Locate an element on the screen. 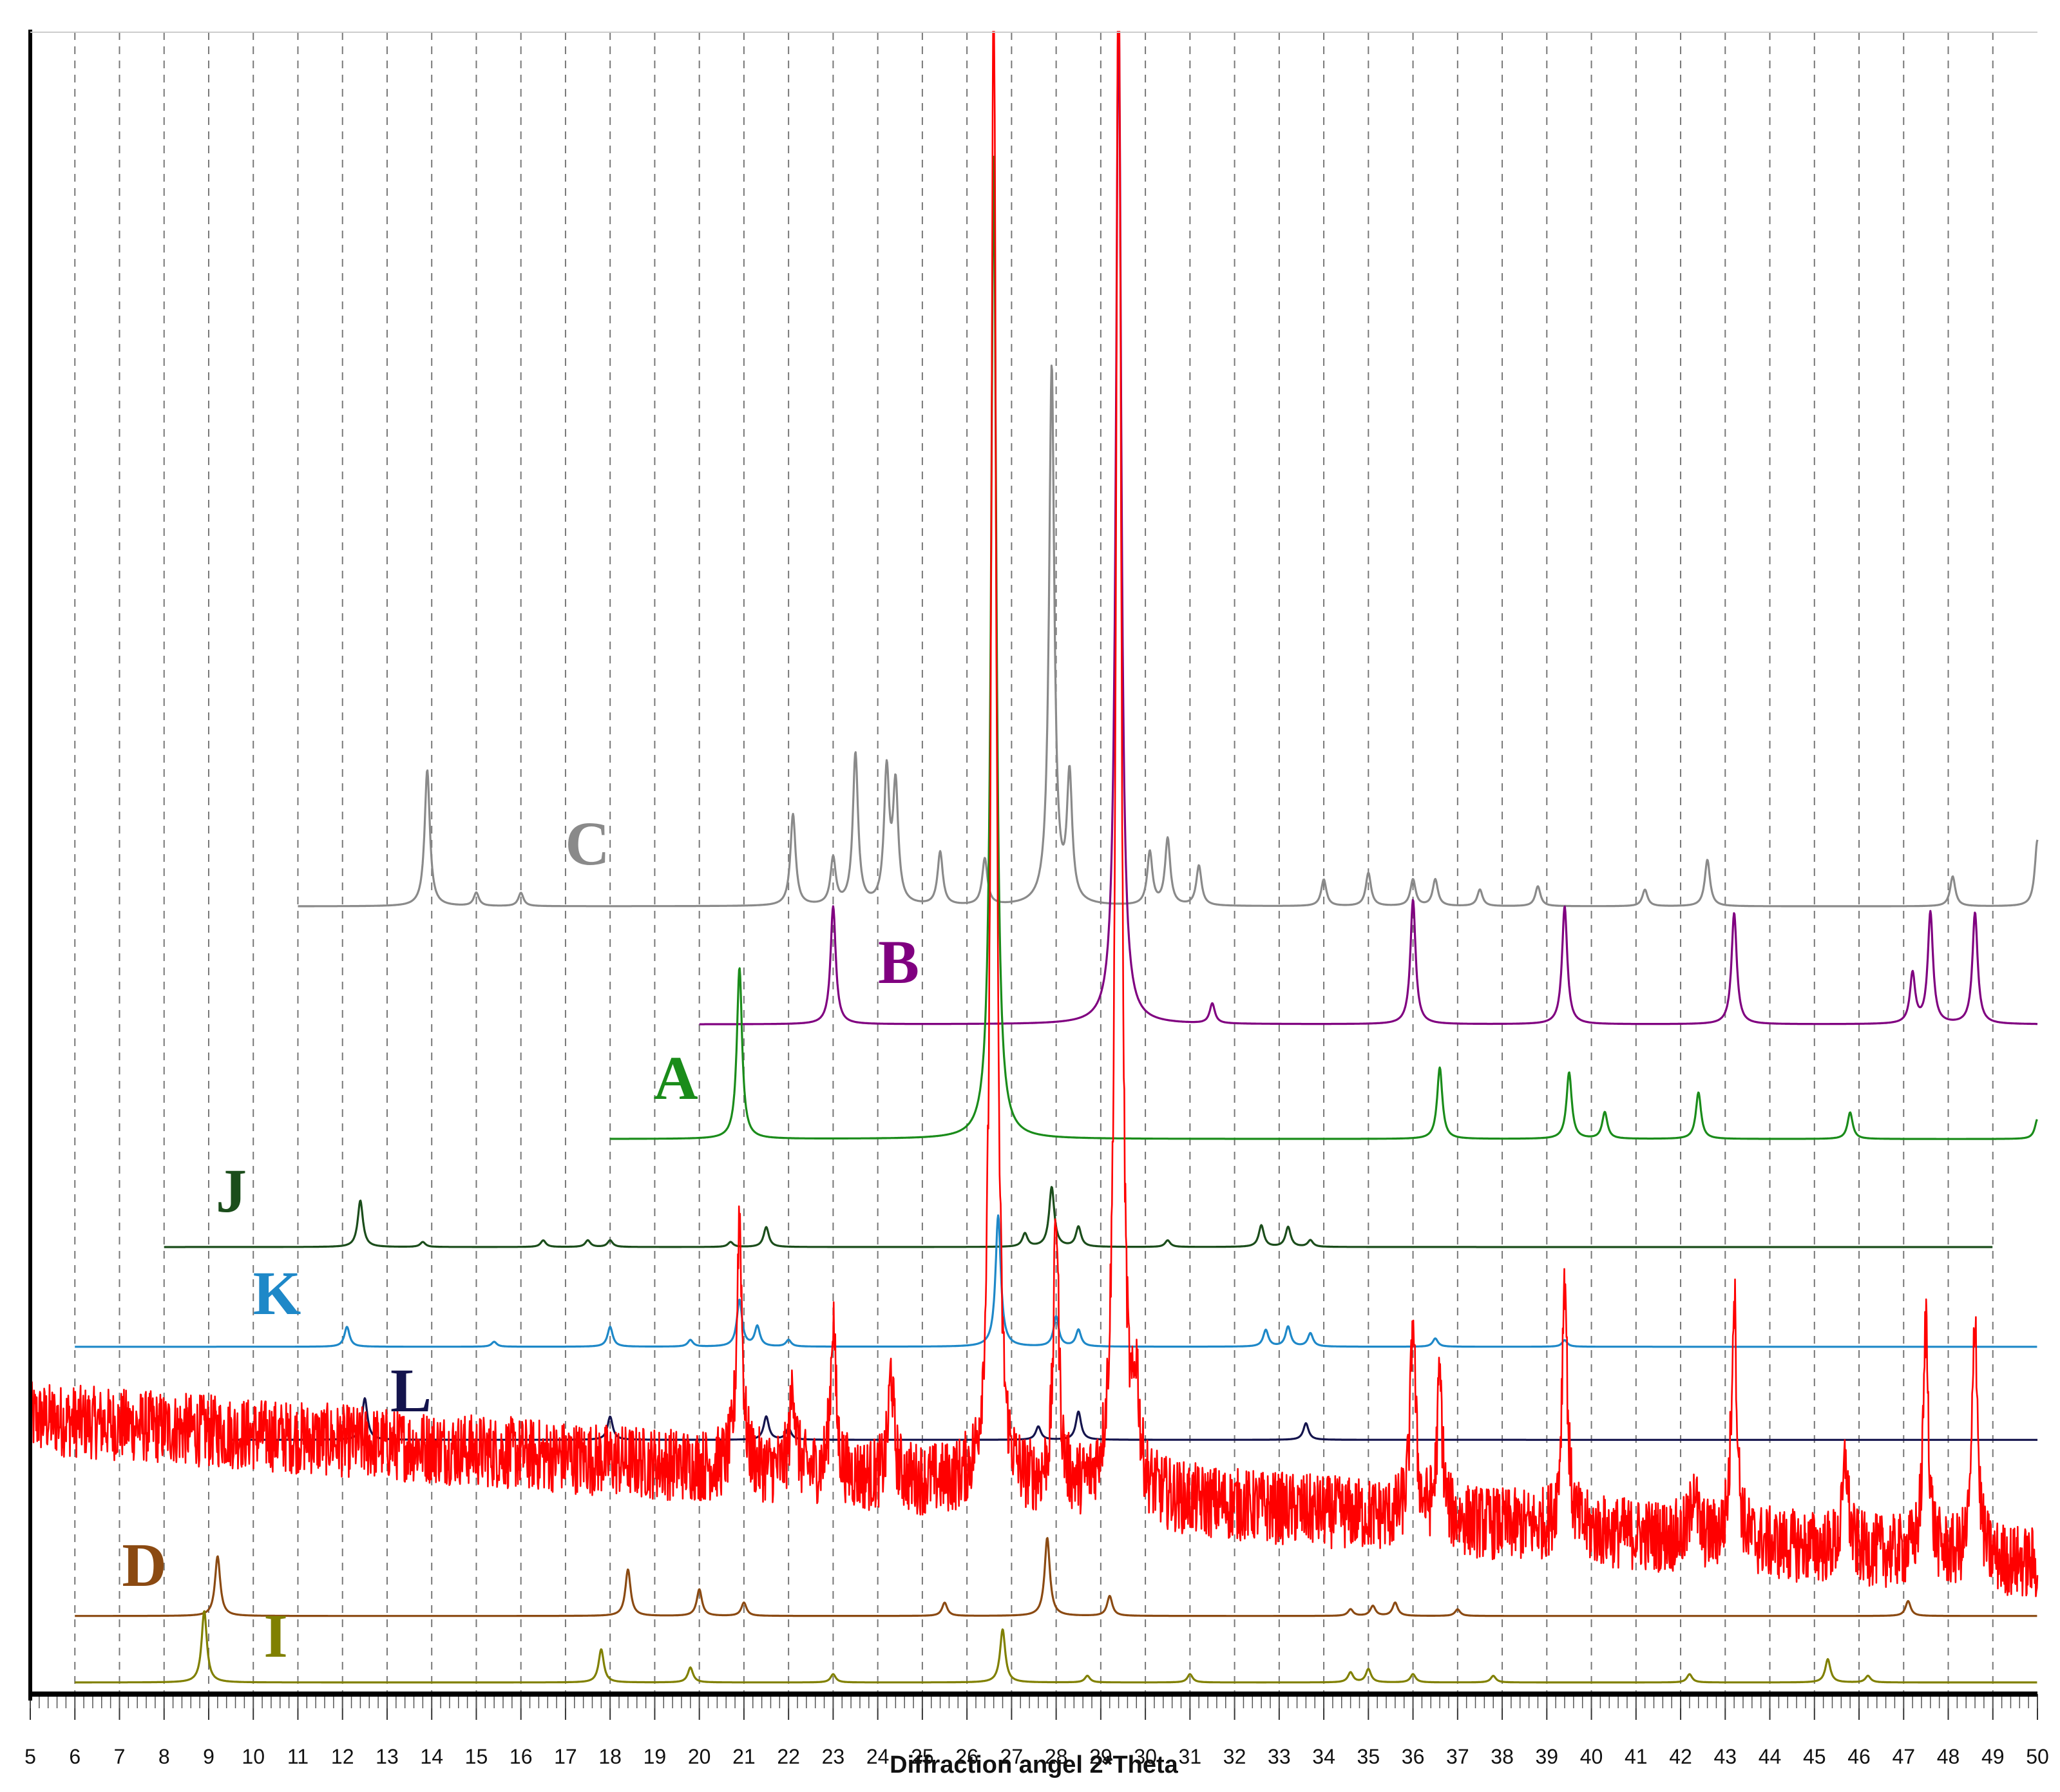 The height and width of the screenshot is (1792, 2060). x-tick-label: 44 is located at coordinates (1770, 1757).